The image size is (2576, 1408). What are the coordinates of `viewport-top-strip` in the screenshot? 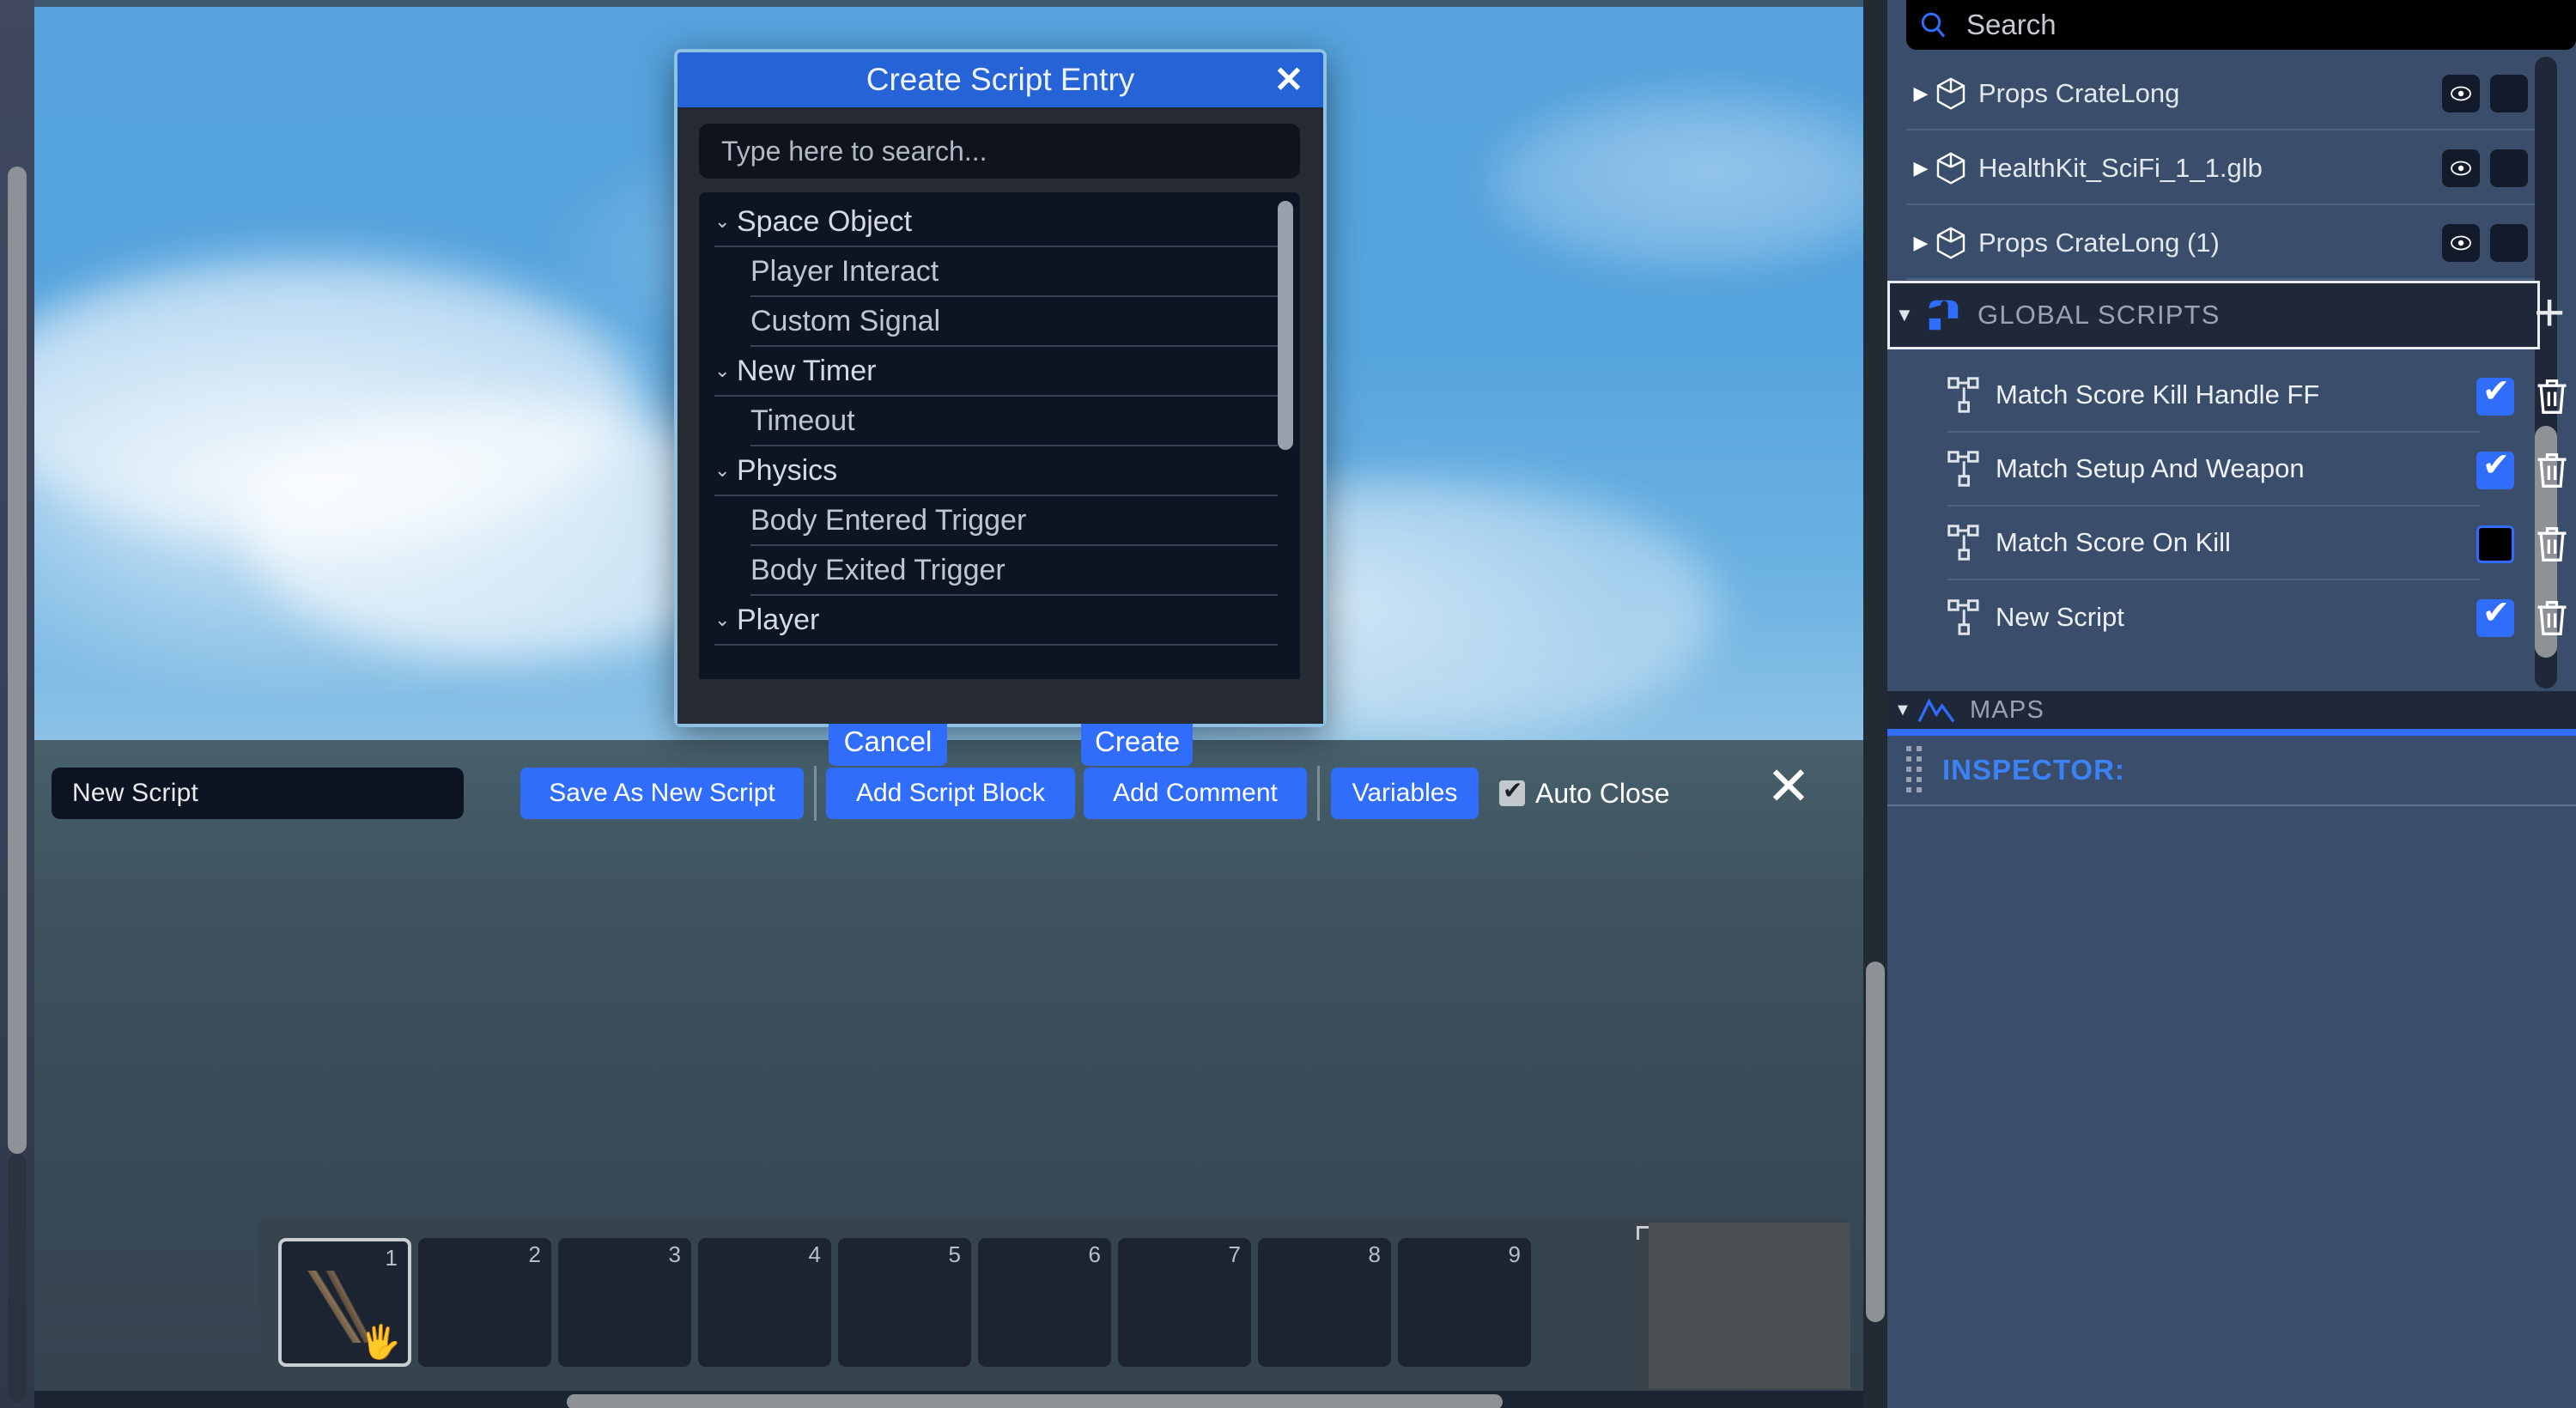 It's located at (948, 4).